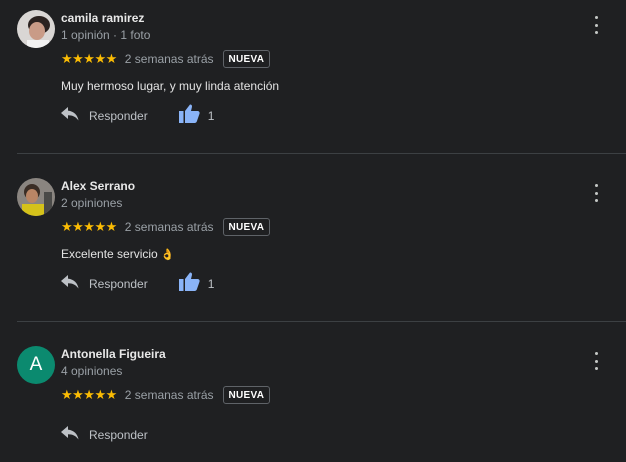 The image size is (626, 462). I want to click on review-text: Excelente servicio 👌, so click(117, 254).